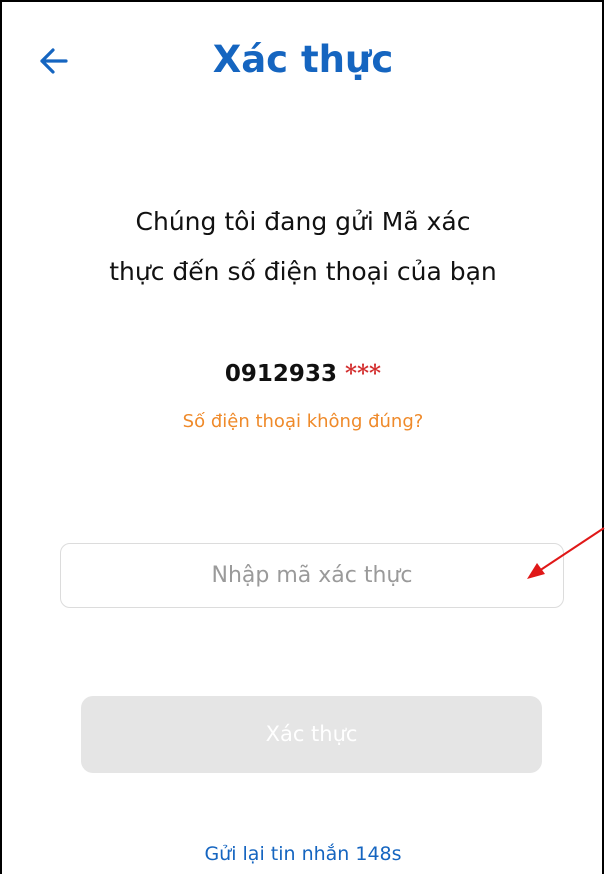 This screenshot has height=874, width=606. What do you see at coordinates (312, 575) in the screenshot?
I see `verification-code-input` at bounding box center [312, 575].